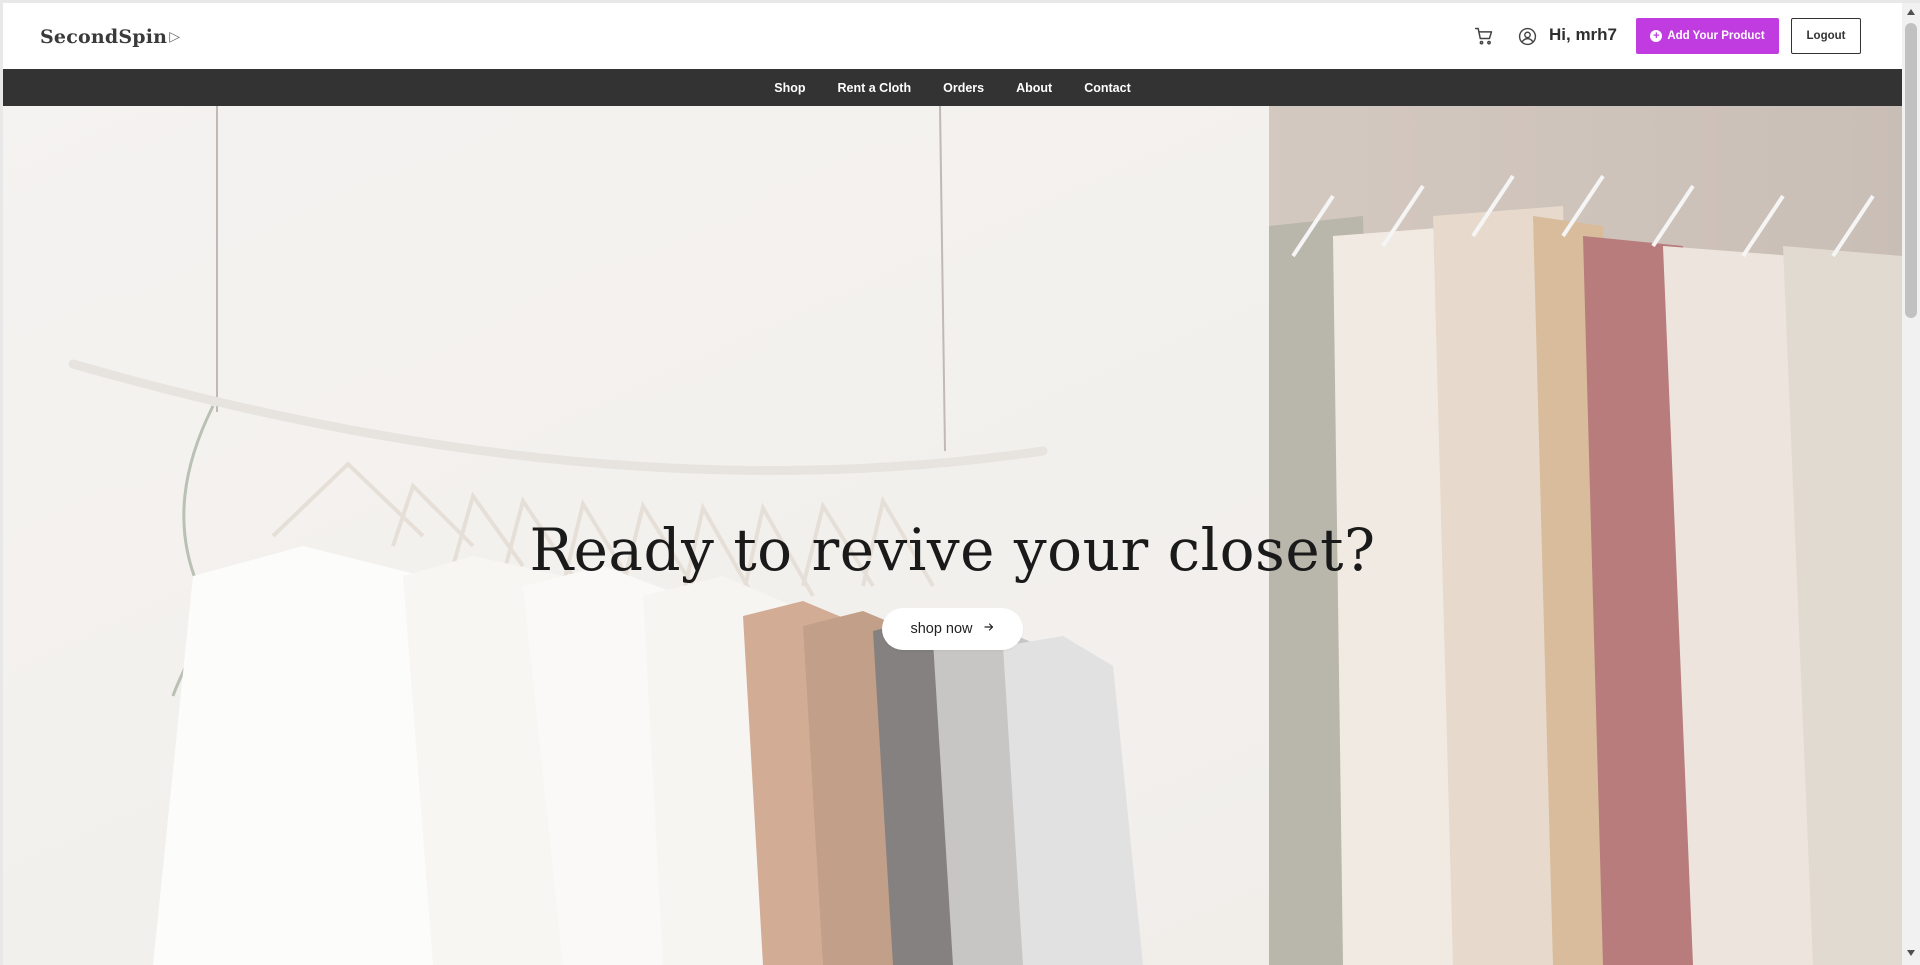  What do you see at coordinates (941, 629) in the screenshot?
I see `shop-now-label: shop now` at bounding box center [941, 629].